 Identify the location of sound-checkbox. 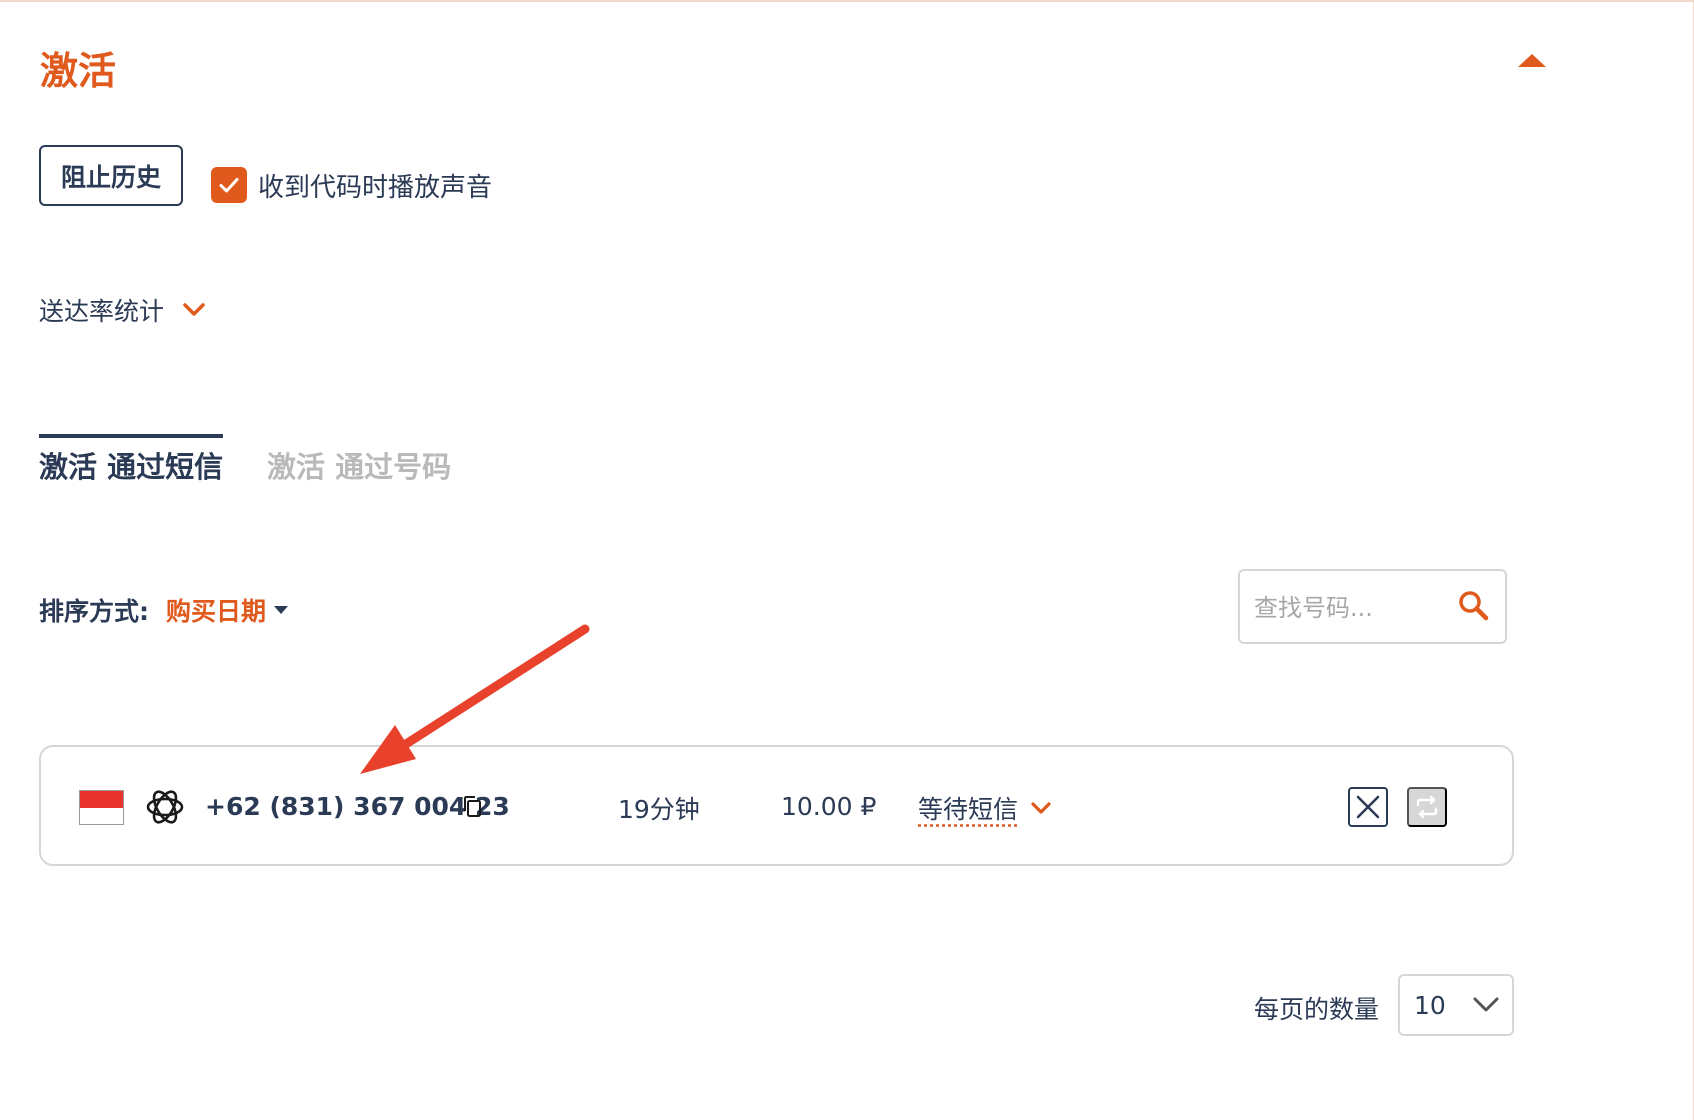
(229, 185).